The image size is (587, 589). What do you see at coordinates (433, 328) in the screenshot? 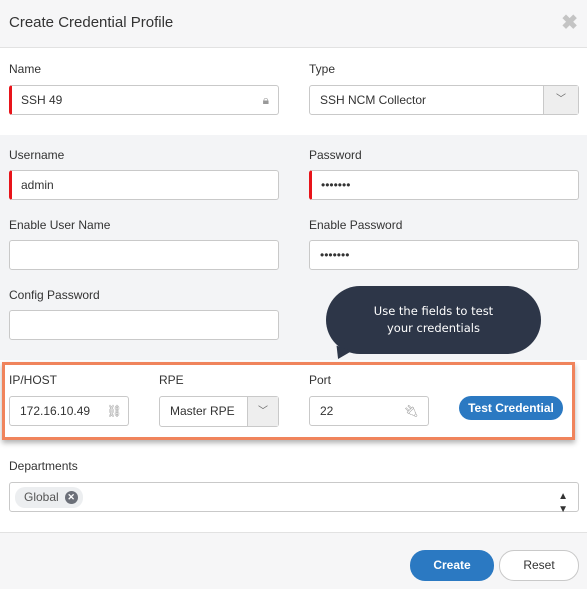
I see `tooltip-line: your credentials` at bounding box center [433, 328].